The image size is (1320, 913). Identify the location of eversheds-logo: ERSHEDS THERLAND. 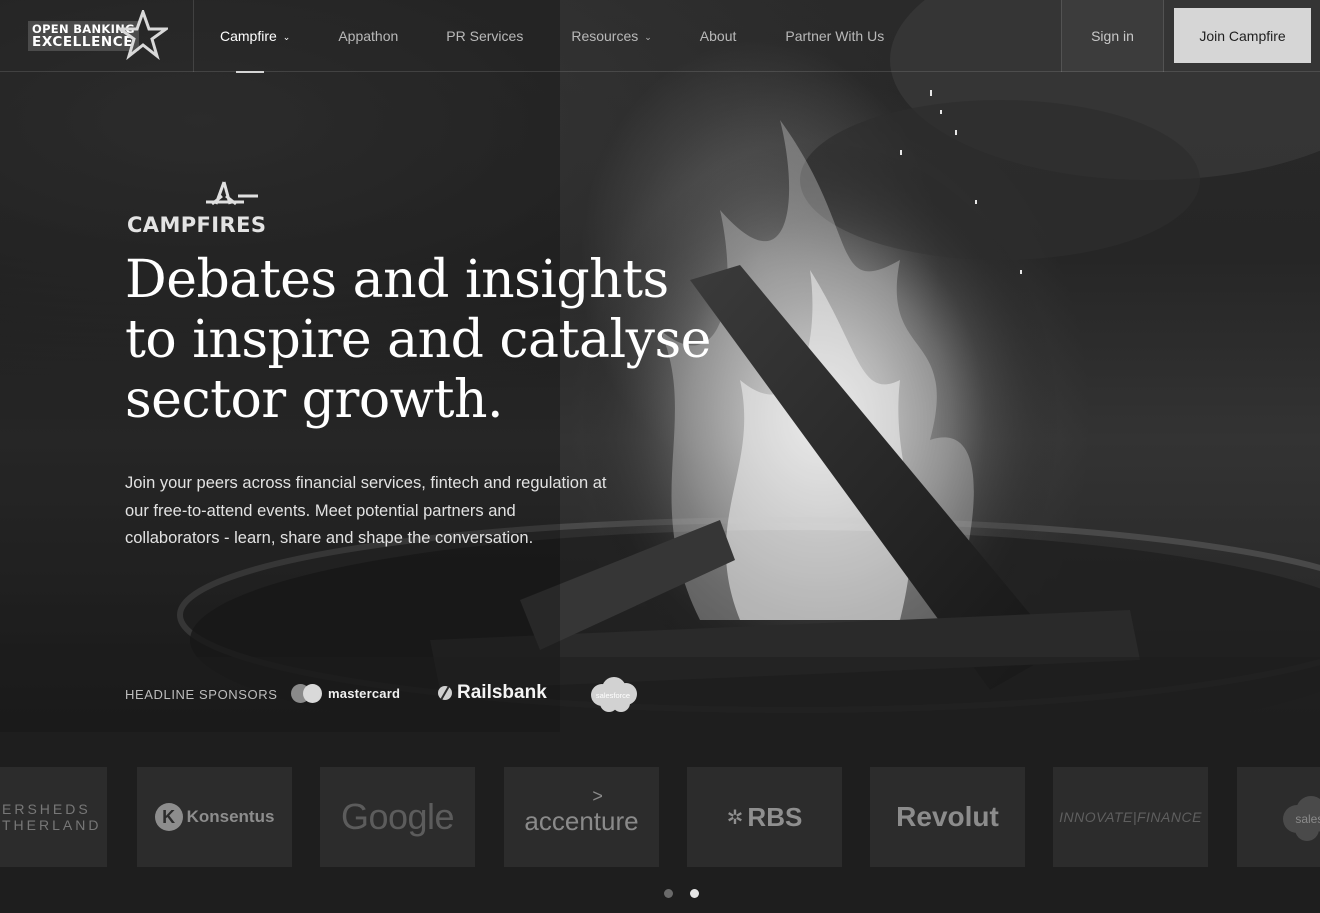
(51, 817).